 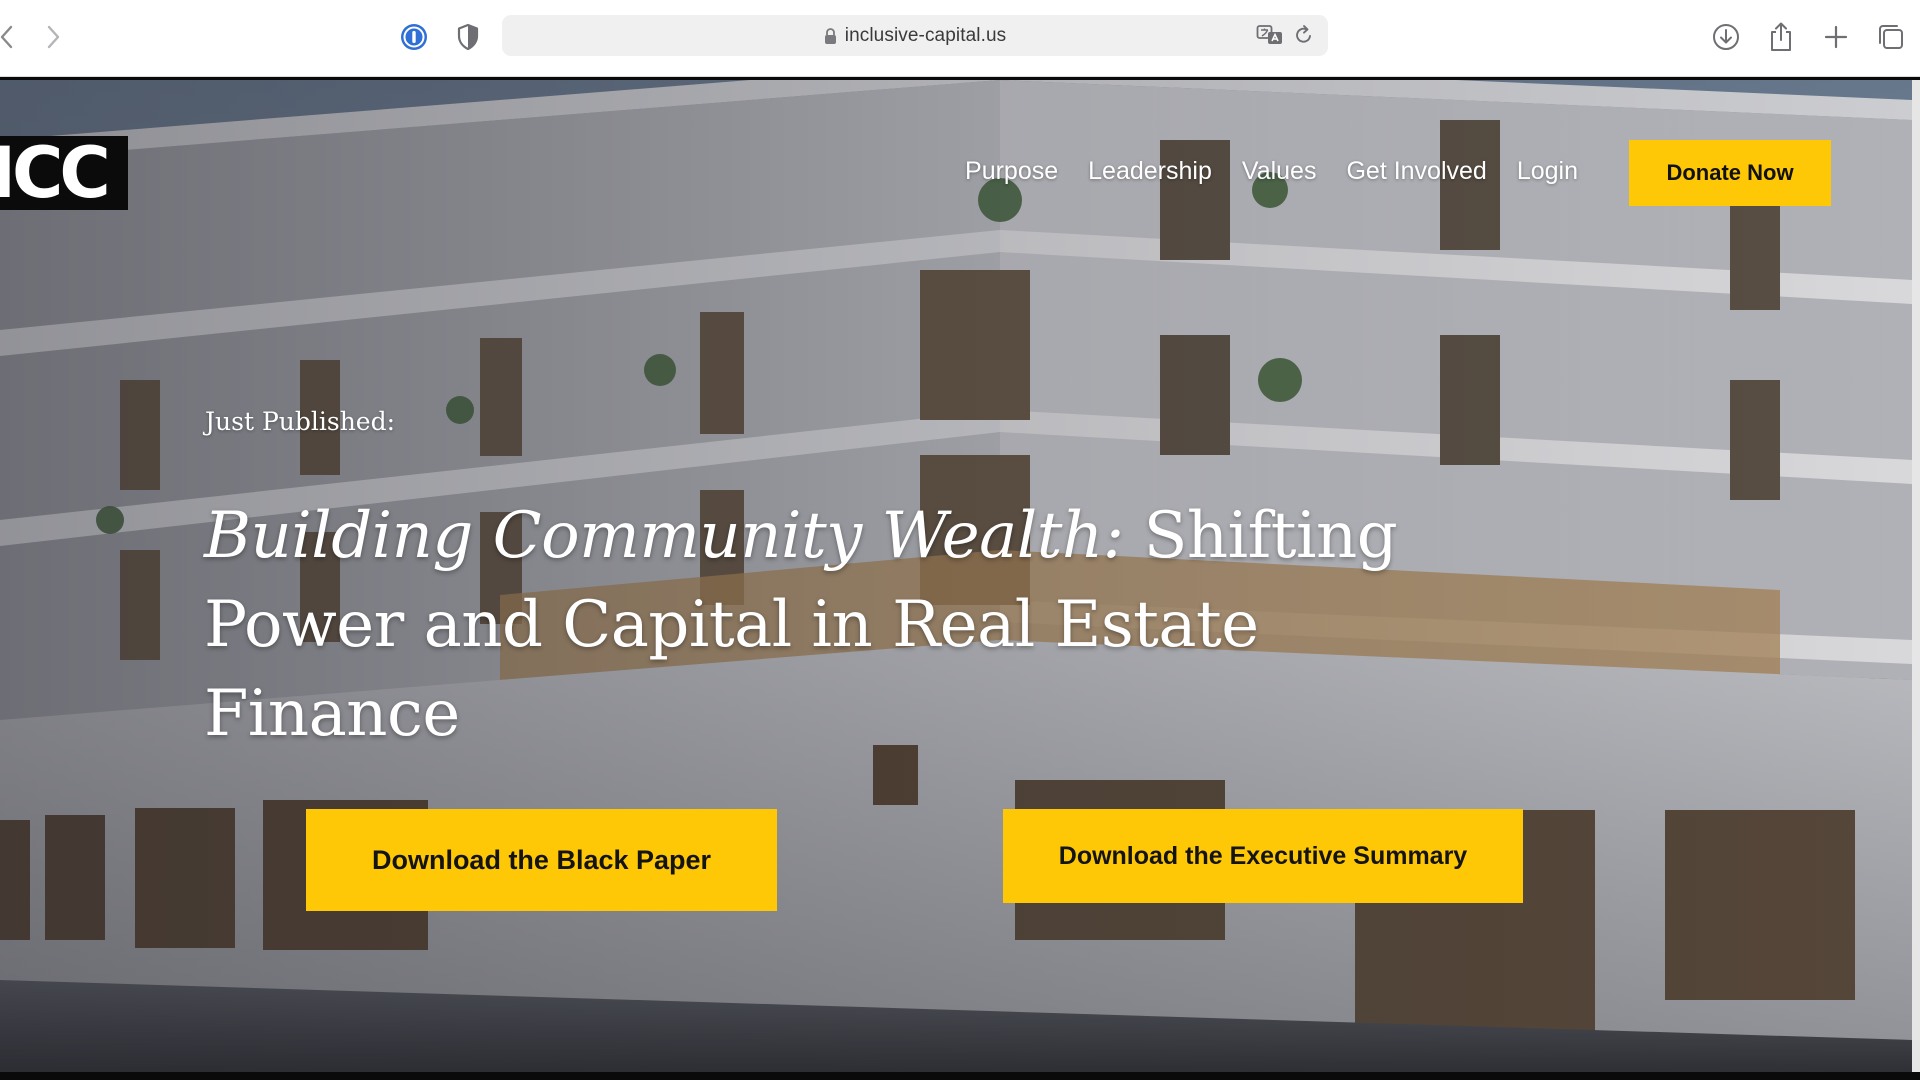 I want to click on url-text: inclusive-capital.us, so click(x=925, y=35).